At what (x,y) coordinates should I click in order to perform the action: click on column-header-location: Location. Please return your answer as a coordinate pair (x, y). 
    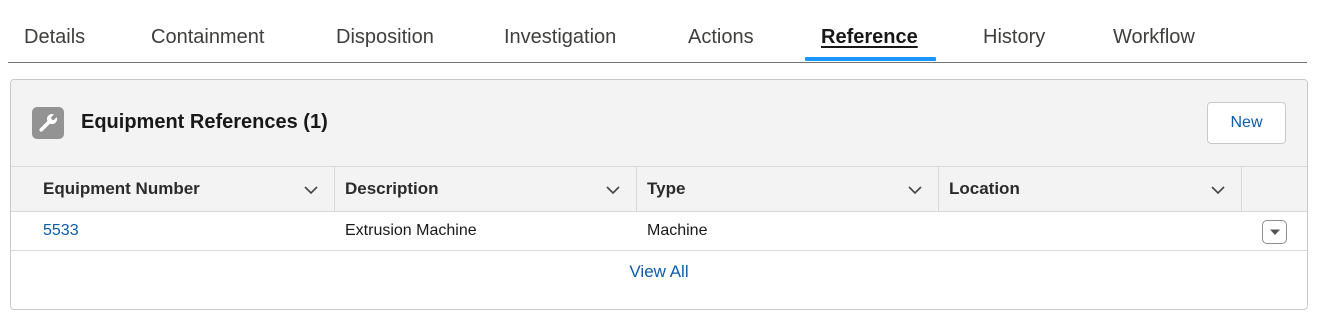
    Looking at the image, I should click on (1090, 189).